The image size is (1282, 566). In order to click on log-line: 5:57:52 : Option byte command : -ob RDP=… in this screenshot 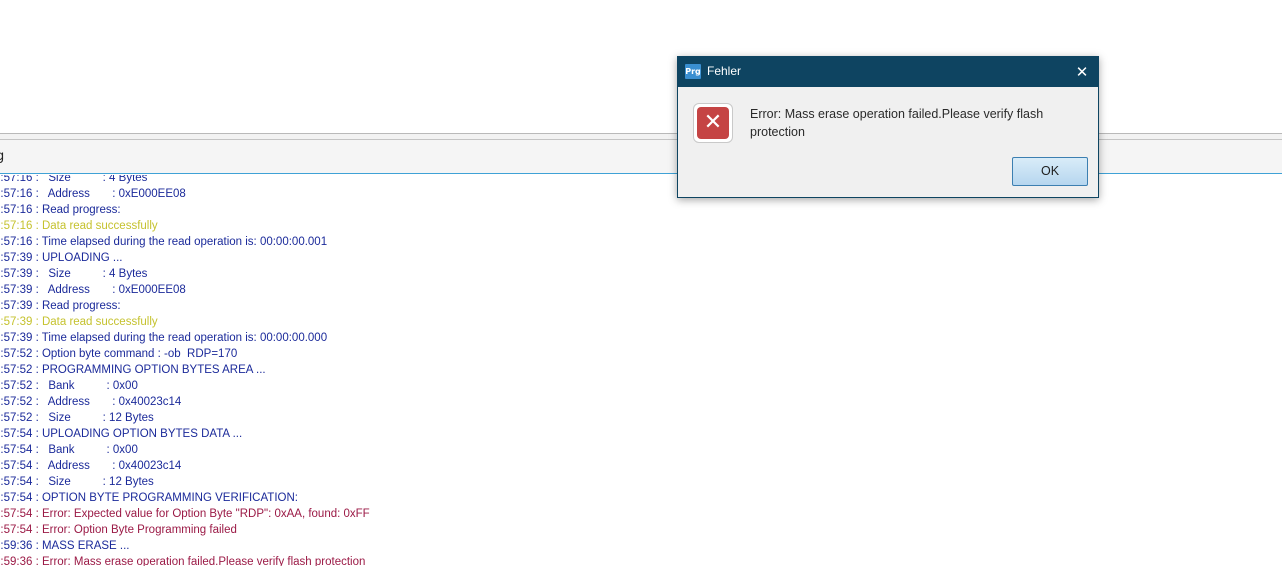, I will do `click(119, 354)`.